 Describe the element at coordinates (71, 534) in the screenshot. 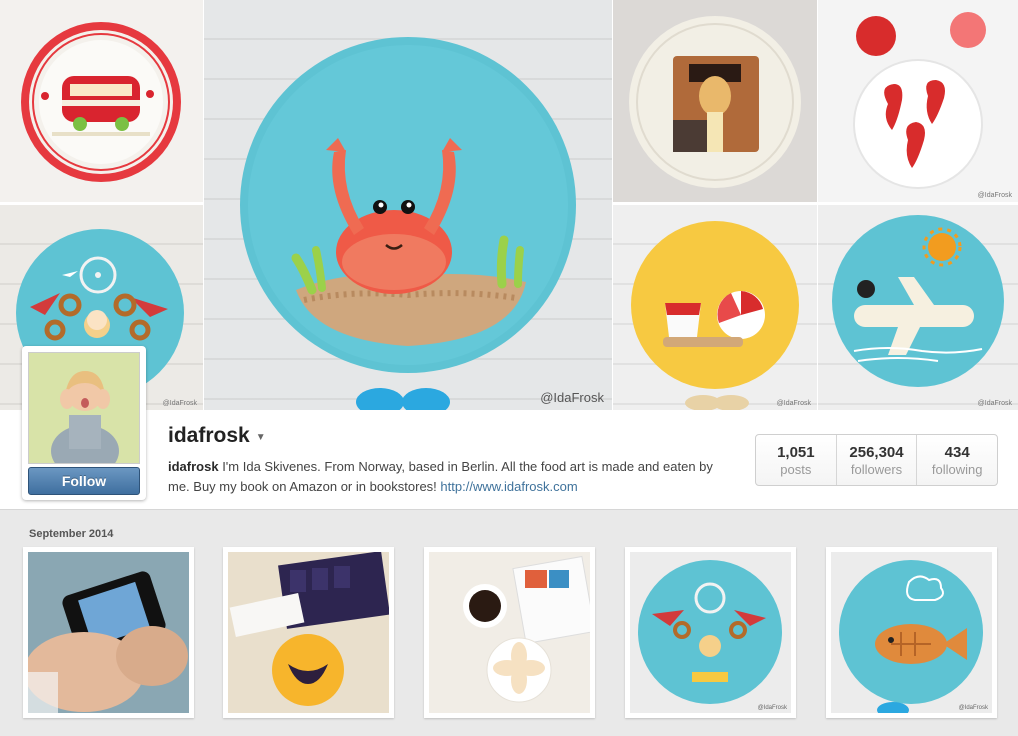

I see `section-date-label: September 2014` at that location.